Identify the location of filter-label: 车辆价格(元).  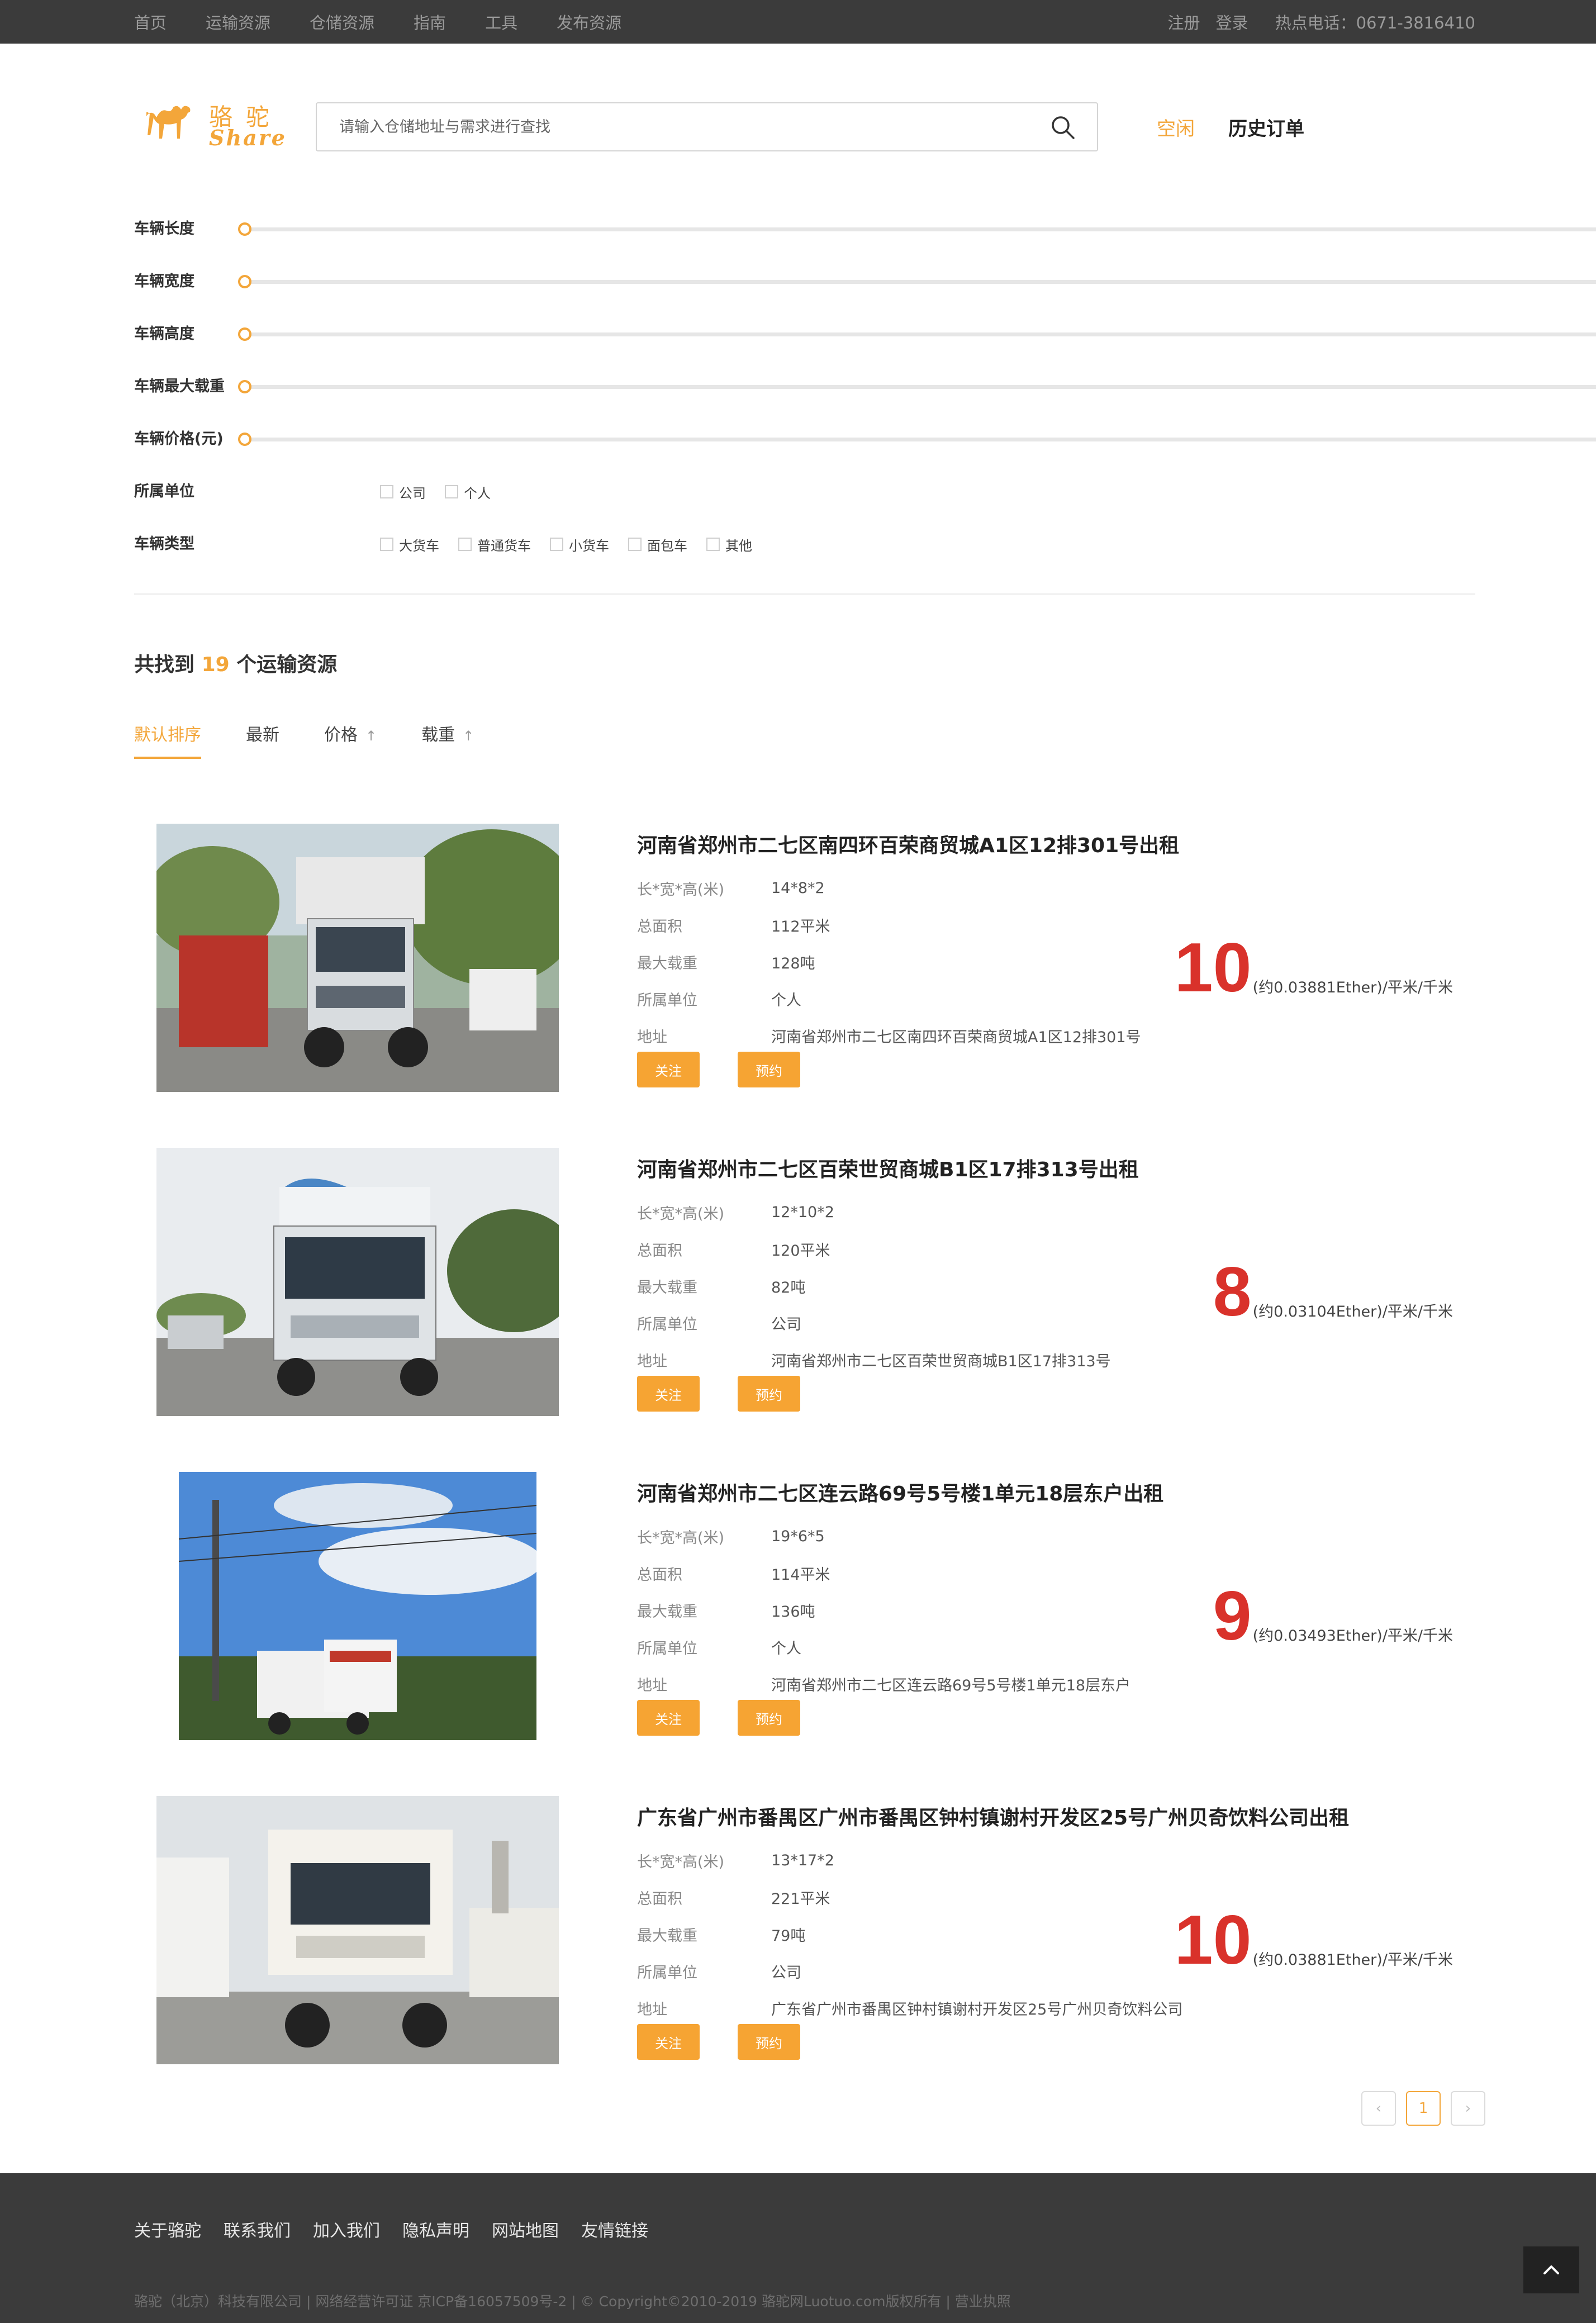
(179, 439).